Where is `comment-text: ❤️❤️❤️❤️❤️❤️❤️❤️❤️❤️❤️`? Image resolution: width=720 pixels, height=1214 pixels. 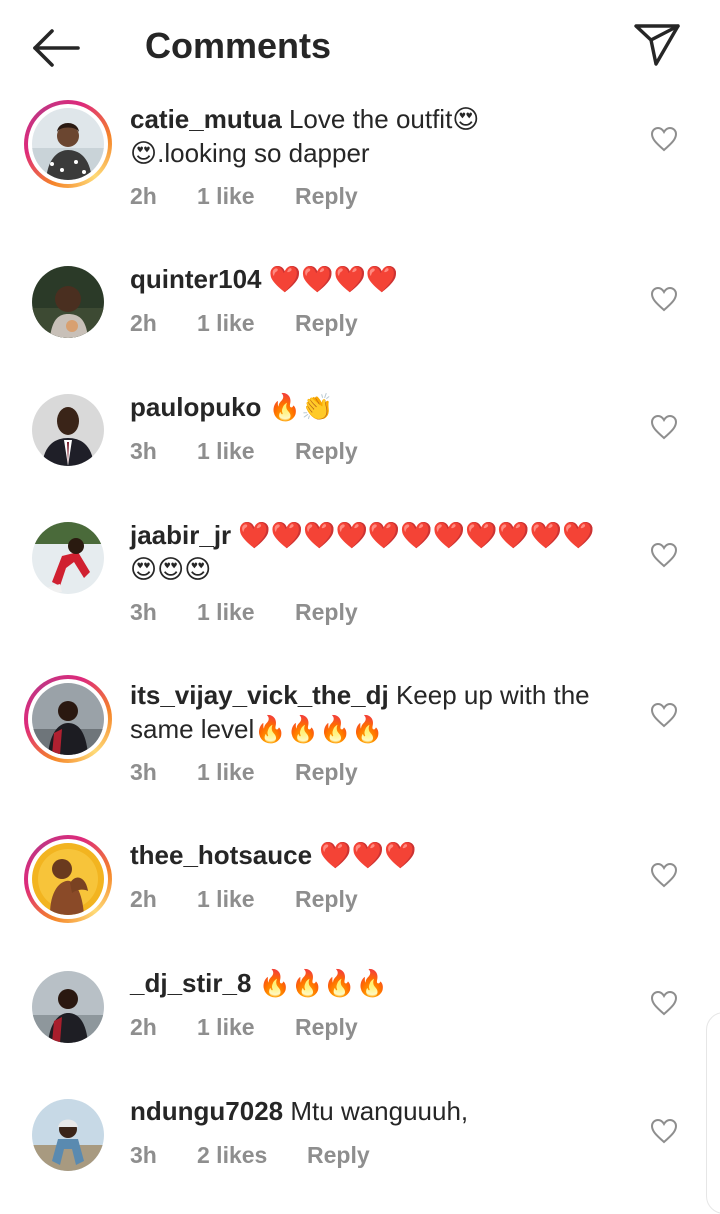 comment-text: ❤️❤️❤️❤️❤️❤️❤️❤️❤️❤️❤️ is located at coordinates (416, 535).